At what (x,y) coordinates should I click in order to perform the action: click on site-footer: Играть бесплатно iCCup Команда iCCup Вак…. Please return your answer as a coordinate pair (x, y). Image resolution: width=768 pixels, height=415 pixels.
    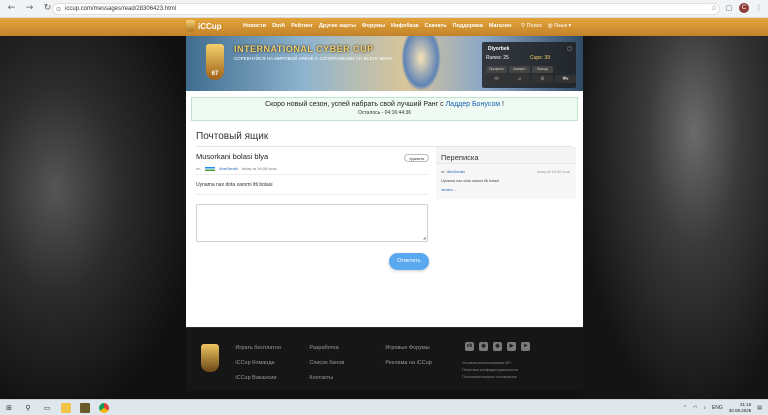
    Looking at the image, I should click on (384, 359).